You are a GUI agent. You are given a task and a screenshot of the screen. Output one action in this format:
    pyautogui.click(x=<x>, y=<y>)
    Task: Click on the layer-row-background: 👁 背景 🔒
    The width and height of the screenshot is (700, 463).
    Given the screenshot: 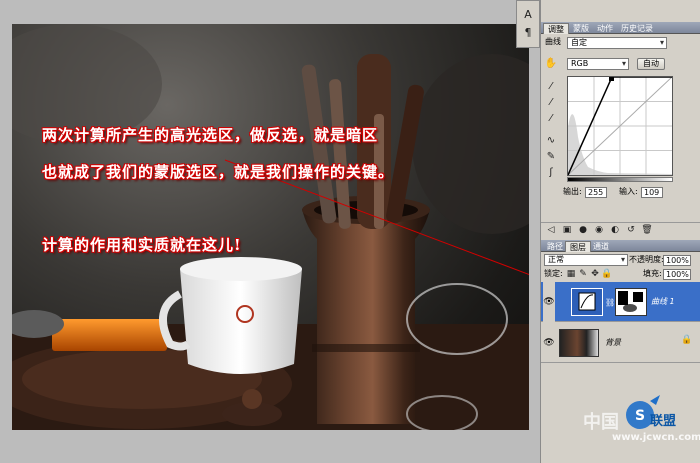 What is the action you would take?
    pyautogui.click(x=620, y=343)
    